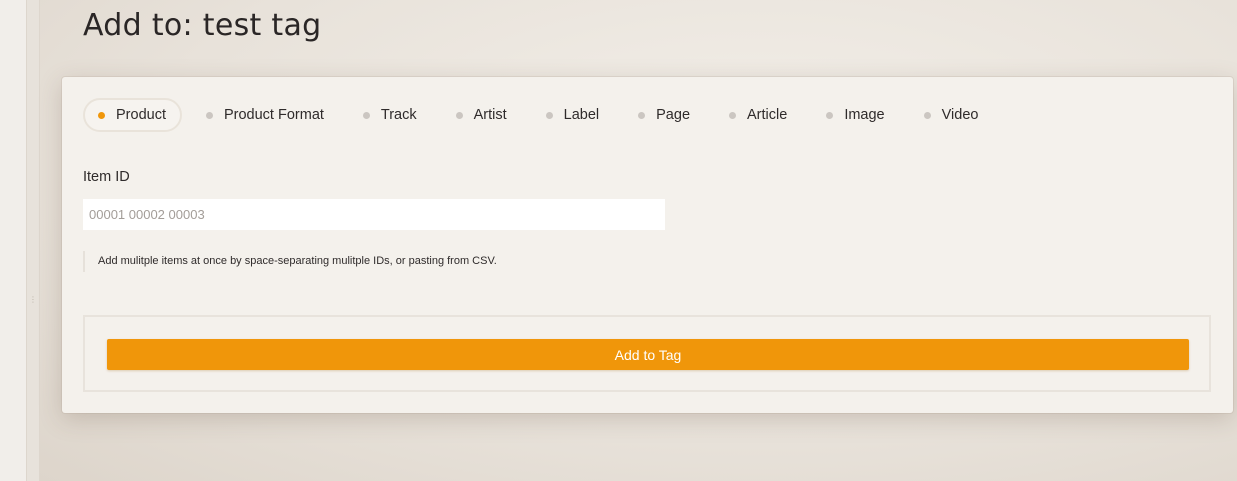 The height and width of the screenshot is (481, 1237). I want to click on tab-label: Image, so click(864, 115).